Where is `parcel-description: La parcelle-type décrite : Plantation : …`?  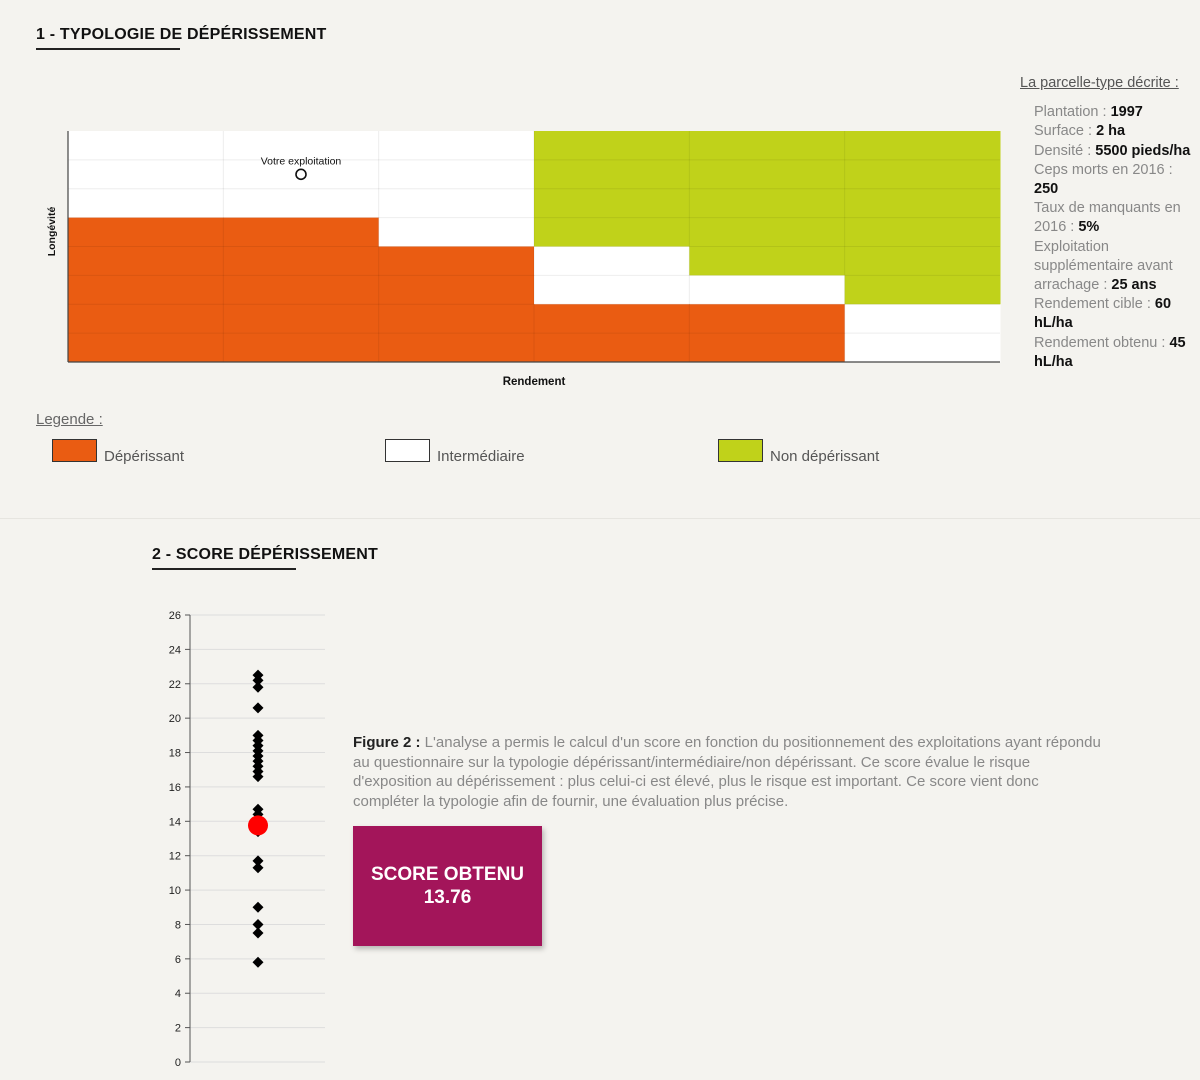 parcel-description: La parcelle-type décrite : Plantation : … is located at coordinates (1109, 223).